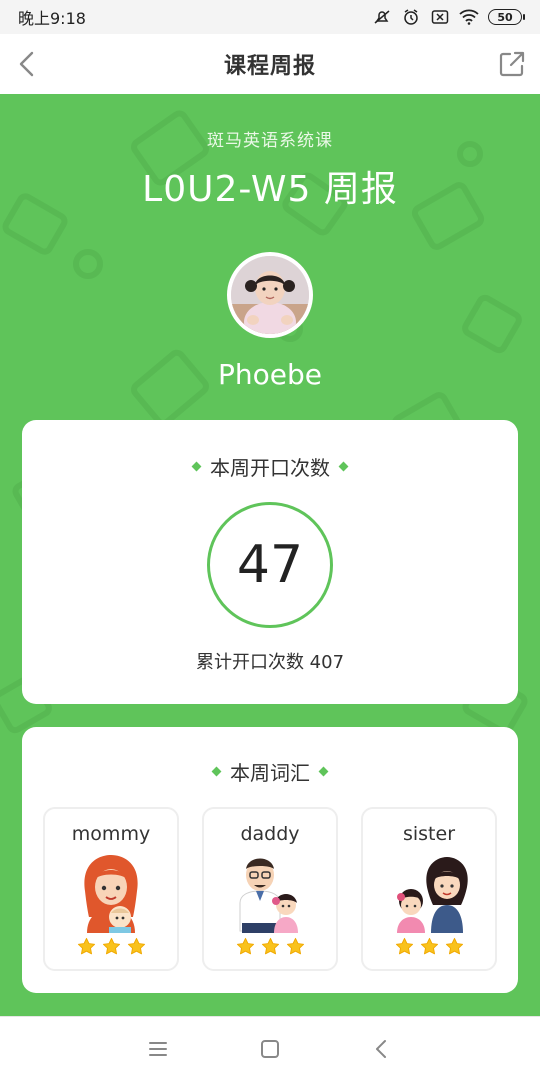 This screenshot has width=540, height=1080. I want to click on course-name: 斑马英语系统课, so click(270, 141).